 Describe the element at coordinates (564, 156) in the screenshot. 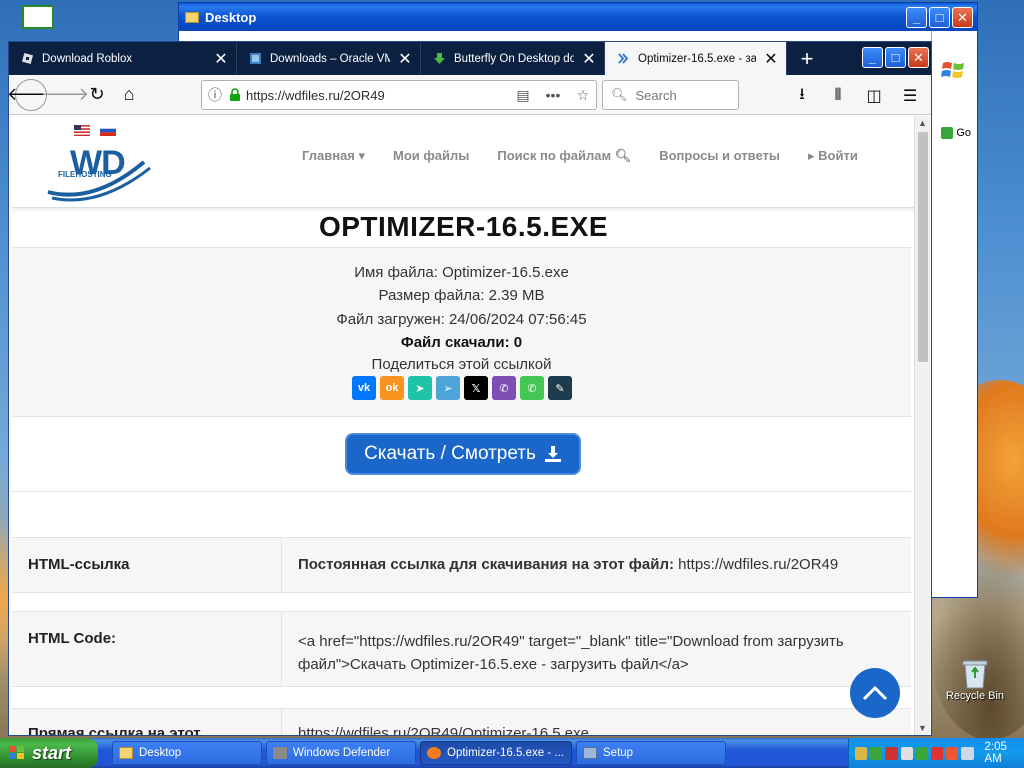

I see `menu-file-search: Поиск по файлам 🔍︎` at that location.